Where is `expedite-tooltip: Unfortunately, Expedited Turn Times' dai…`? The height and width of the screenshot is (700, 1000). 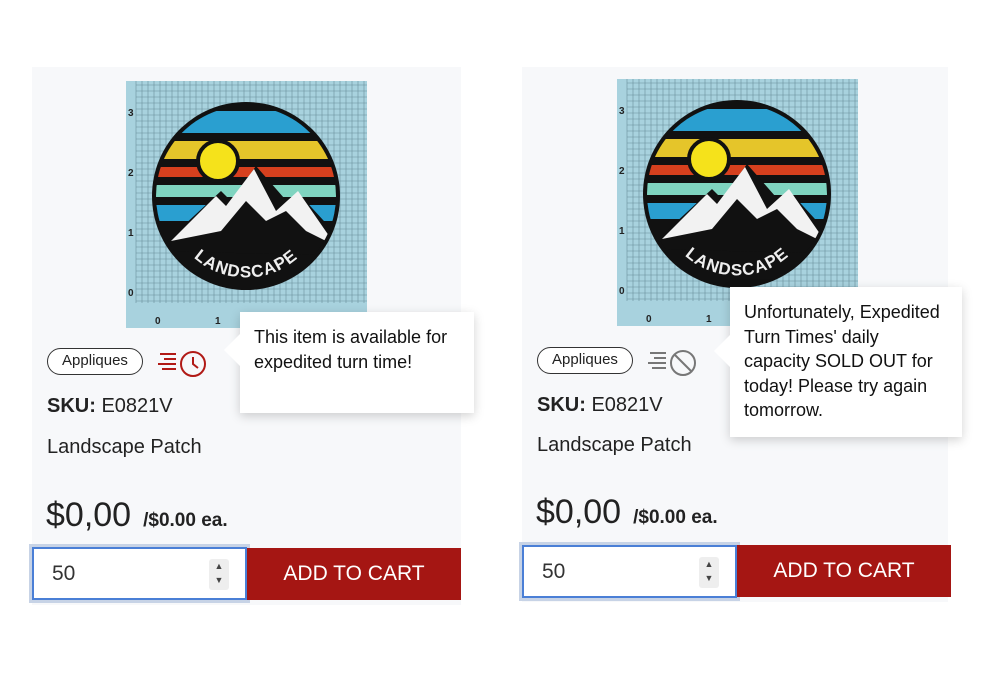
expedite-tooltip: Unfortunately, Expedited Turn Times' dai… is located at coordinates (838, 362).